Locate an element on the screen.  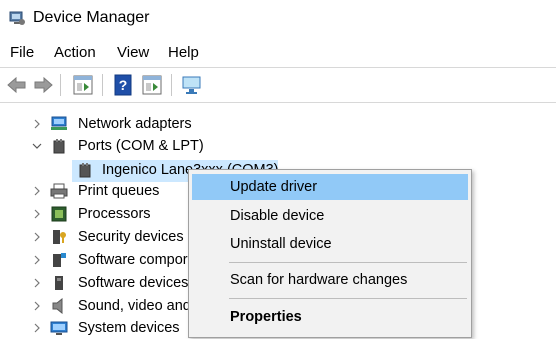
tree-item-software-components: Software compor is located at coordinates (110, 260).